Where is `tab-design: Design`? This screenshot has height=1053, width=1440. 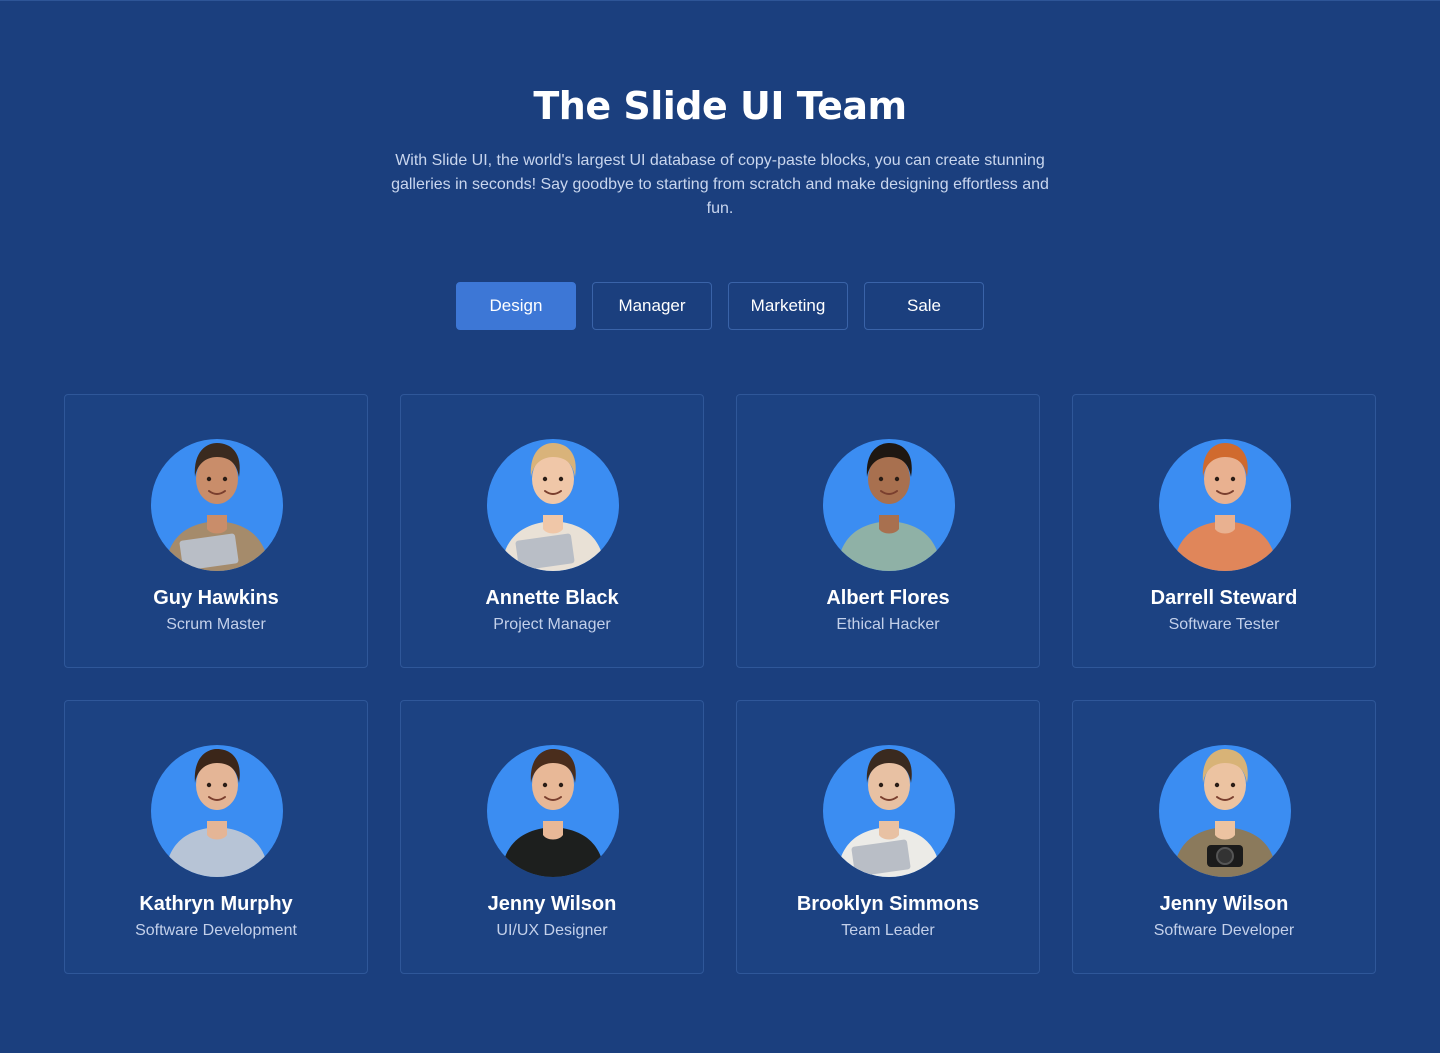 tab-design: Design is located at coordinates (516, 306).